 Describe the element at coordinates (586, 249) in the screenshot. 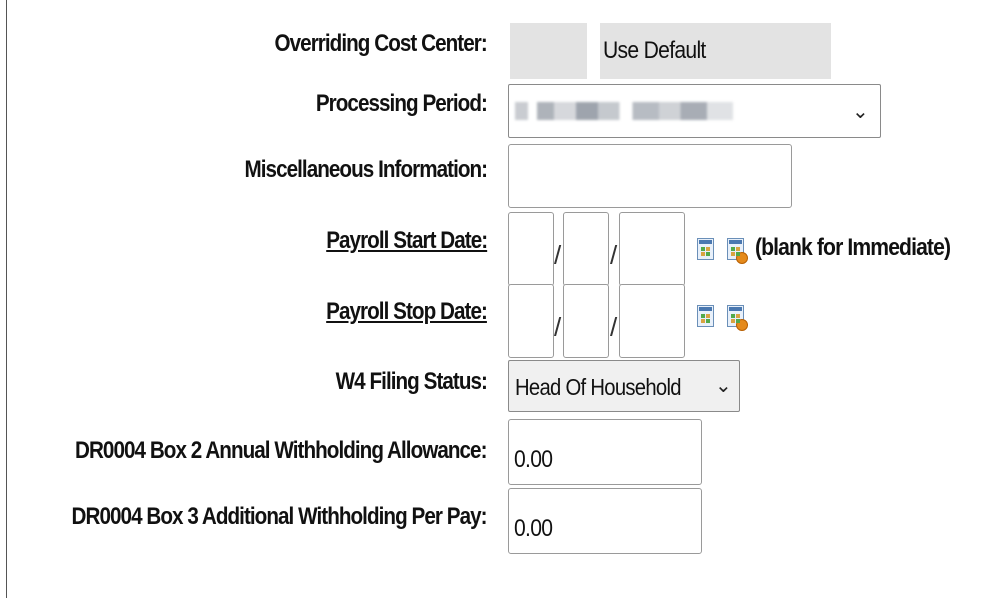

I see `start-day-input` at that location.